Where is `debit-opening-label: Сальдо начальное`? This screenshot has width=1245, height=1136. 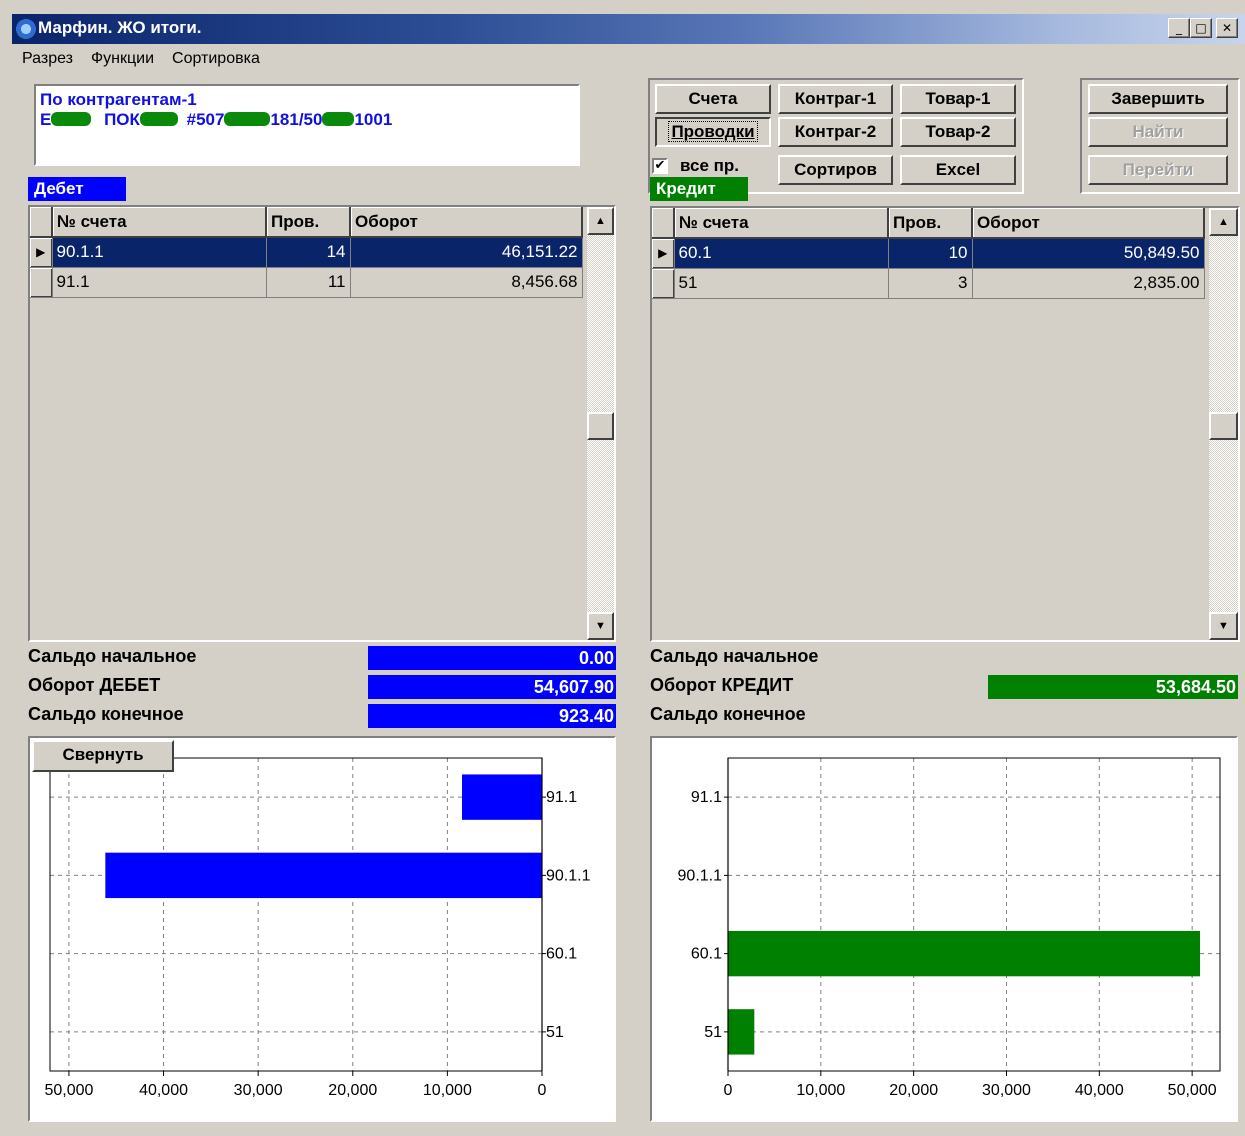 debit-opening-label: Сальдо начальное is located at coordinates (112, 656).